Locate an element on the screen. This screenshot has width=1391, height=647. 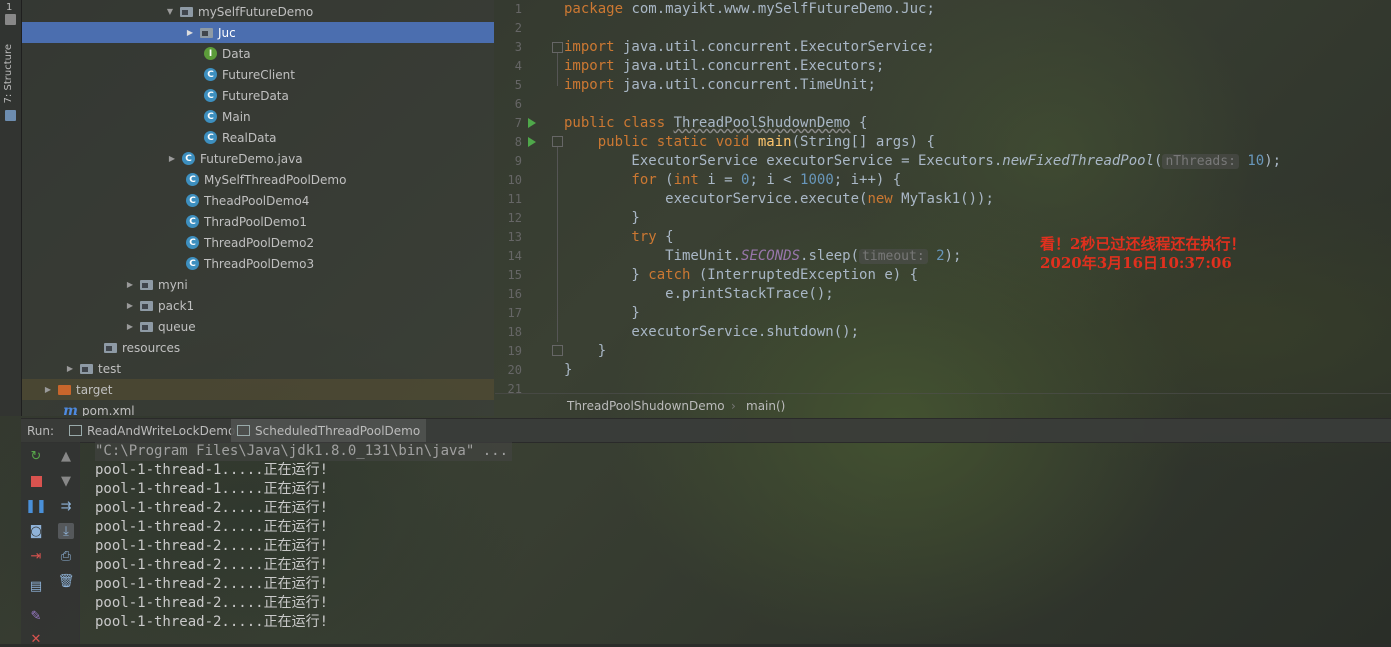
project-tool-icon is located at coordinates (10, 19).